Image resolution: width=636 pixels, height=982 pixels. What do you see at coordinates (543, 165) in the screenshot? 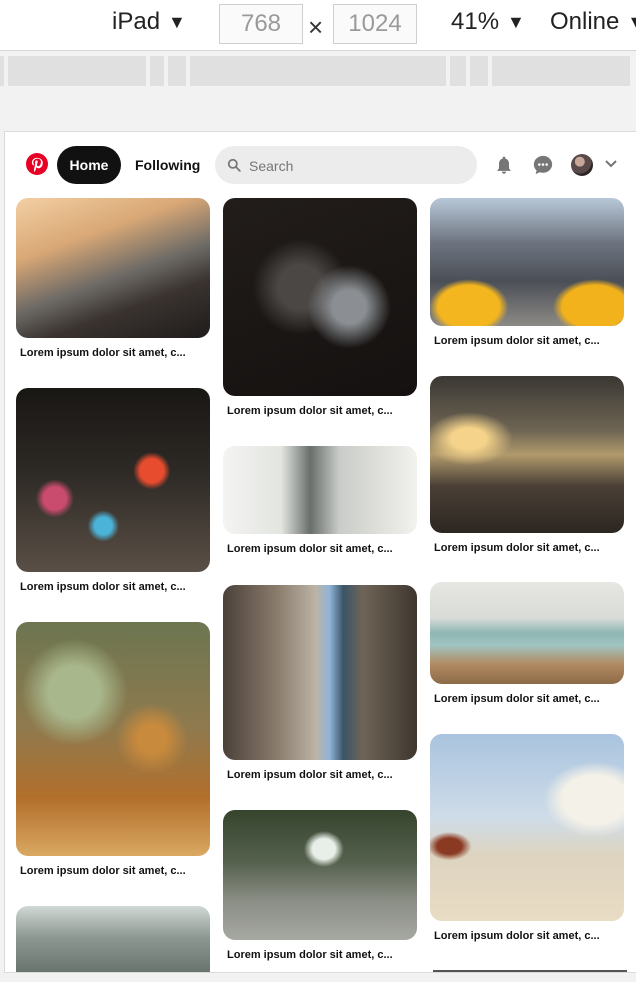
I see `messages-icon` at bounding box center [543, 165].